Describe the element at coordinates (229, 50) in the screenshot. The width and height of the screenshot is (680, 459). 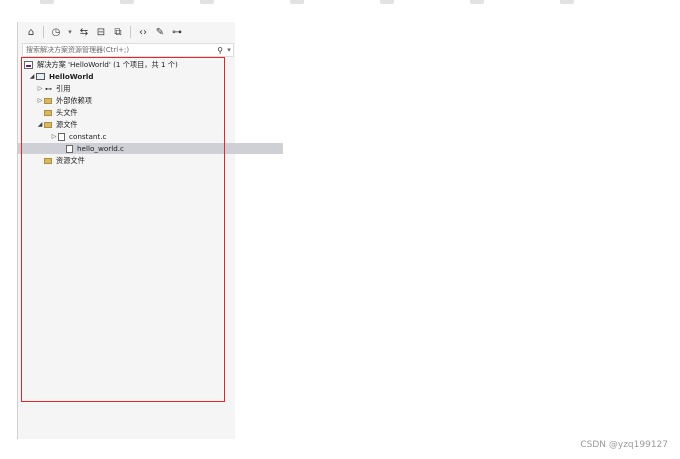
I see `search-options-dropdown-icon: ▾` at that location.